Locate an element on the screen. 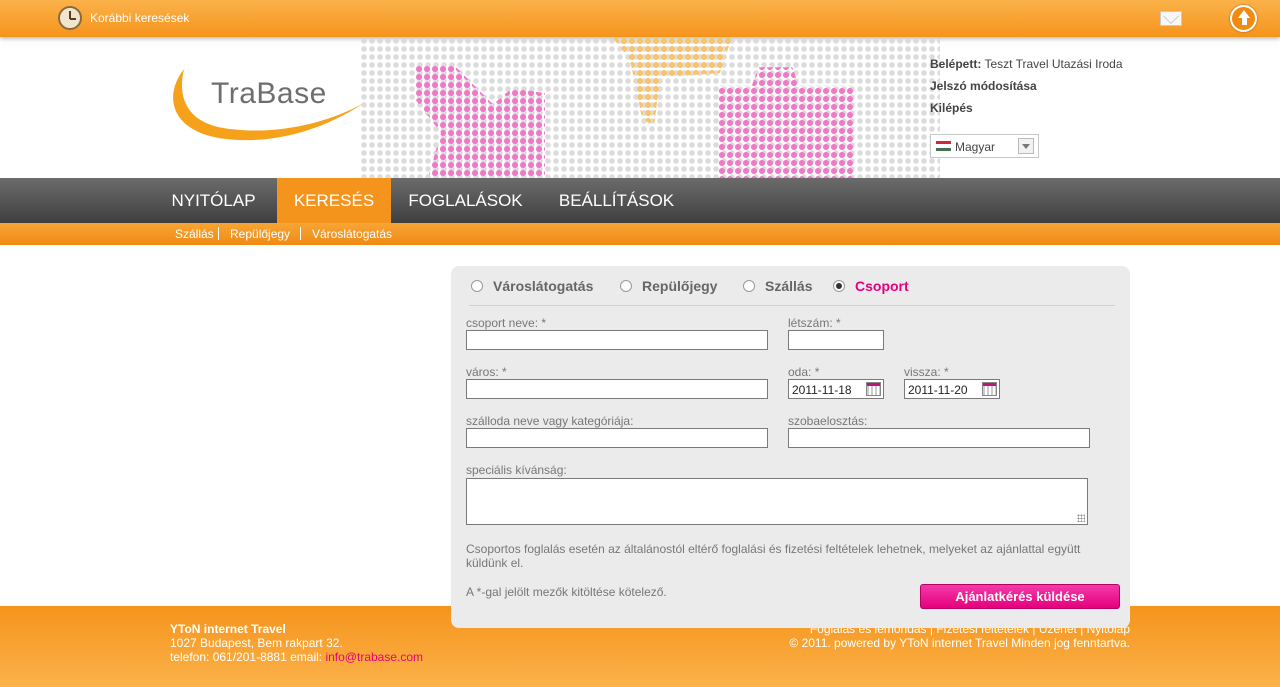 The width and height of the screenshot is (1280, 687). subnav-item-citybreak: Városlátogatás is located at coordinates (352, 234).